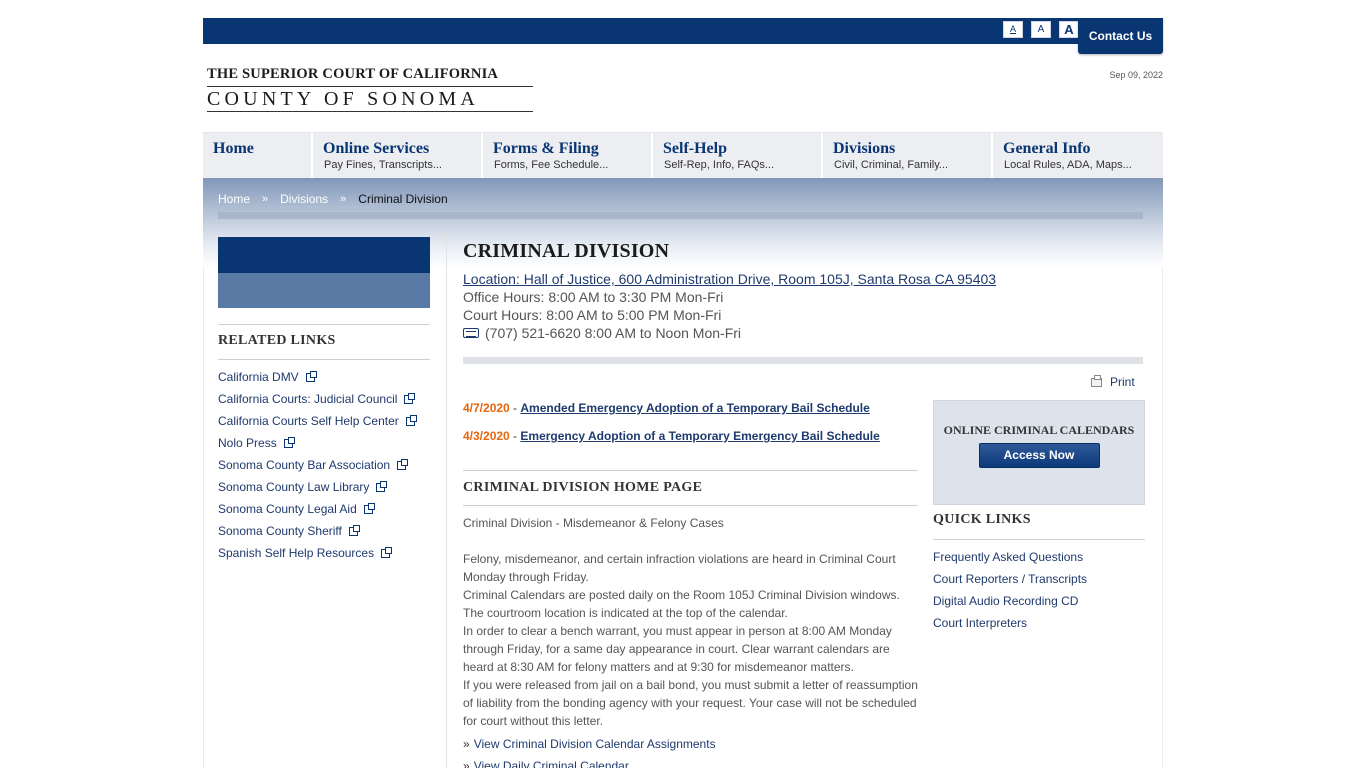  What do you see at coordinates (324, 443) in the screenshot?
I see `list-item: Nolo Press` at bounding box center [324, 443].